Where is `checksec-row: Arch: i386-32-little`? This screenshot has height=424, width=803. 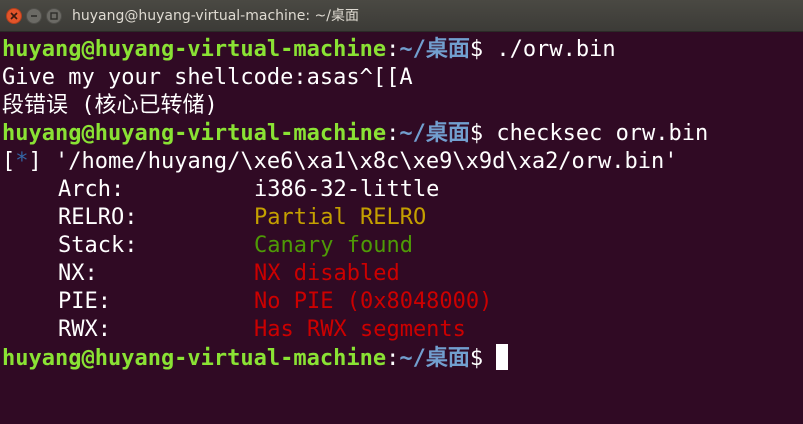
checksec-row: Arch: i386-32-little is located at coordinates (402, 190).